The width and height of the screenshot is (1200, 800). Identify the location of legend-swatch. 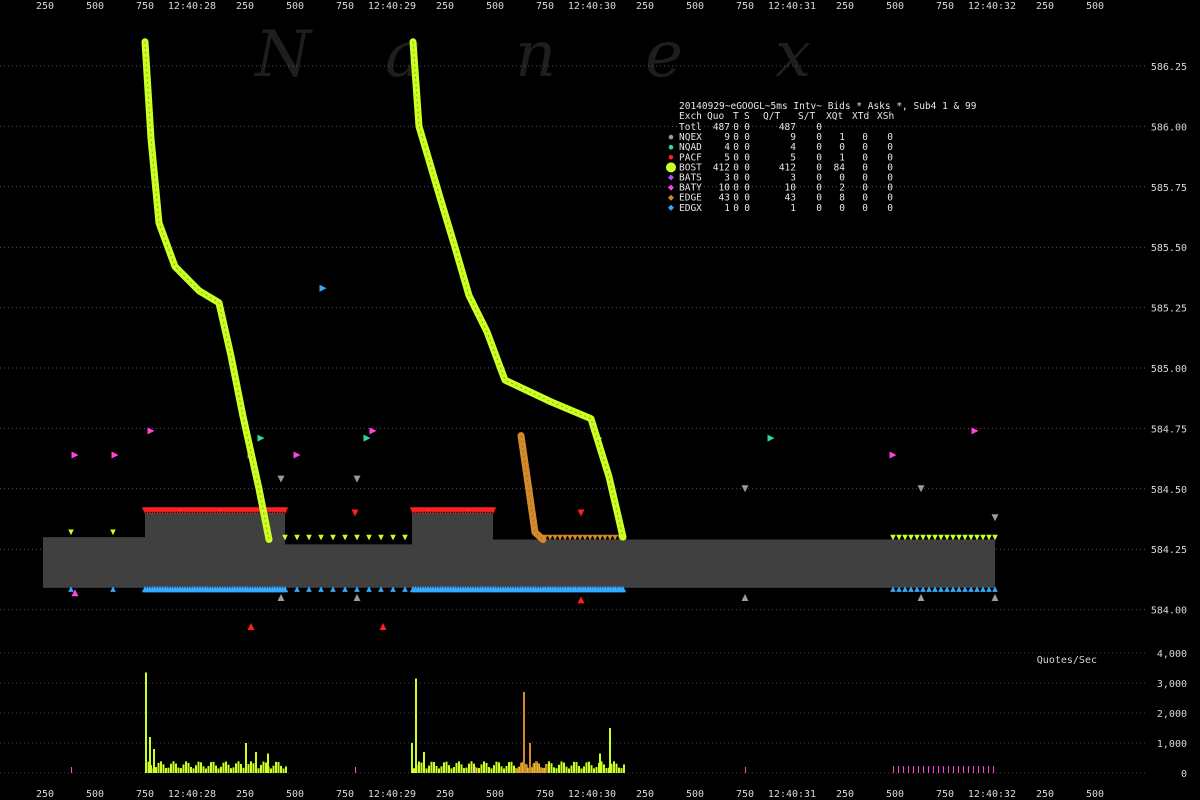
(671, 137).